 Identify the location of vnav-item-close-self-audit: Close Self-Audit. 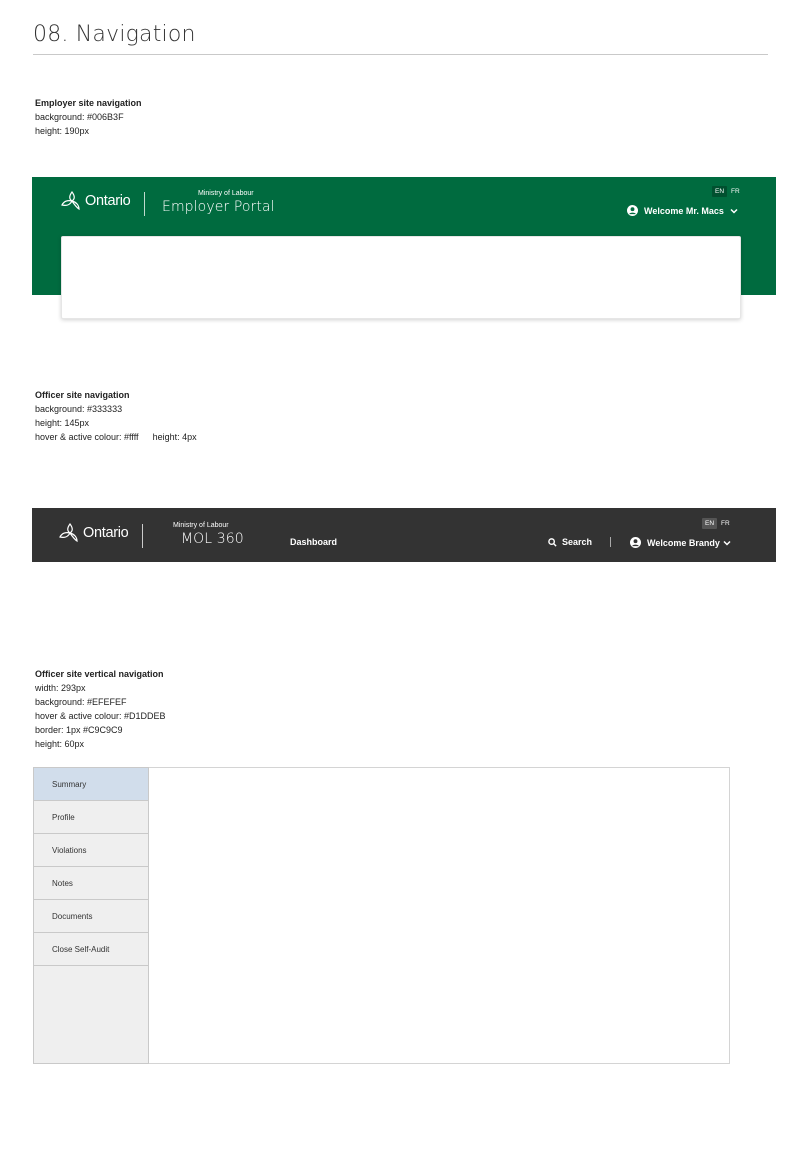
(91, 949).